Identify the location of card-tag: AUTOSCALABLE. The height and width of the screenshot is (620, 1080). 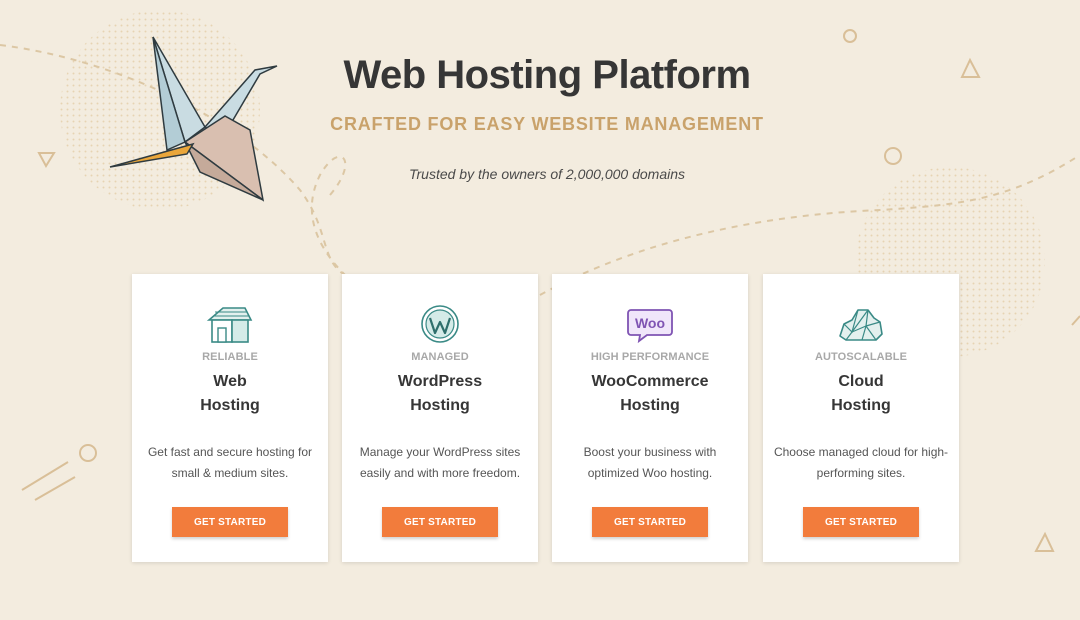
(861, 357).